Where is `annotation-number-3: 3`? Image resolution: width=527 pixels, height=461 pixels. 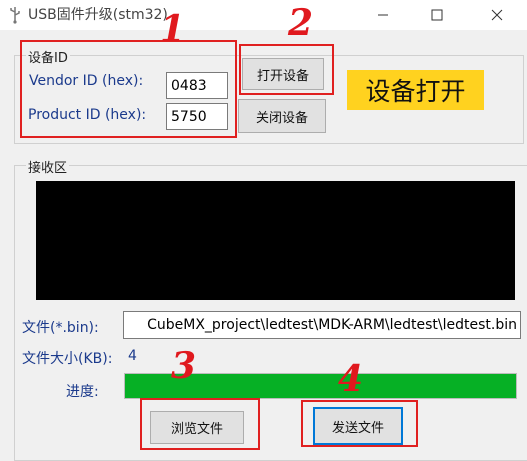
annotation-number-3: 3 is located at coordinates (184, 366).